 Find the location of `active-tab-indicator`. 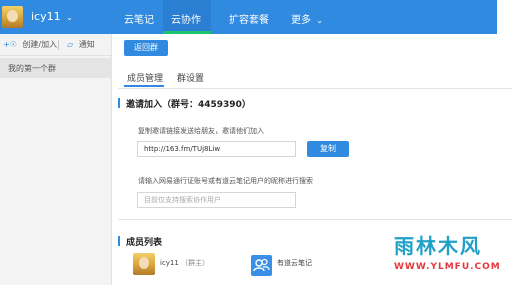

active-tab-indicator is located at coordinates (144, 86).